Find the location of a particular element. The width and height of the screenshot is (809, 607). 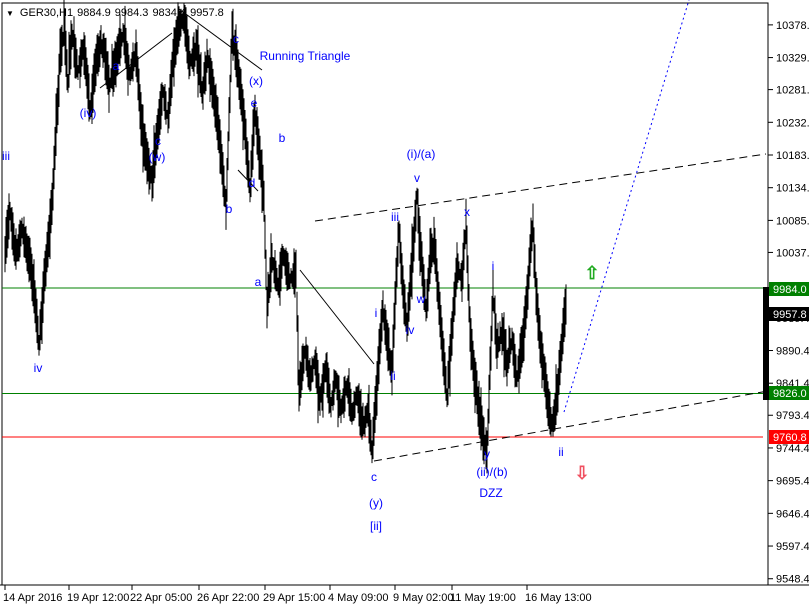

time-tick-label: 14 Apr 2016 is located at coordinates (32, 598).